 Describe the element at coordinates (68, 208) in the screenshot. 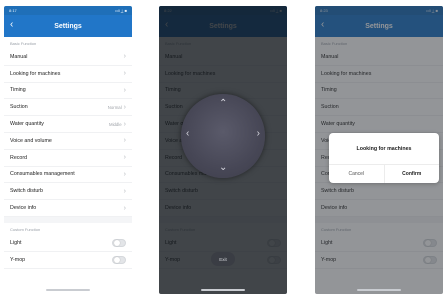

I see `row-device-info: Device info ›` at that location.